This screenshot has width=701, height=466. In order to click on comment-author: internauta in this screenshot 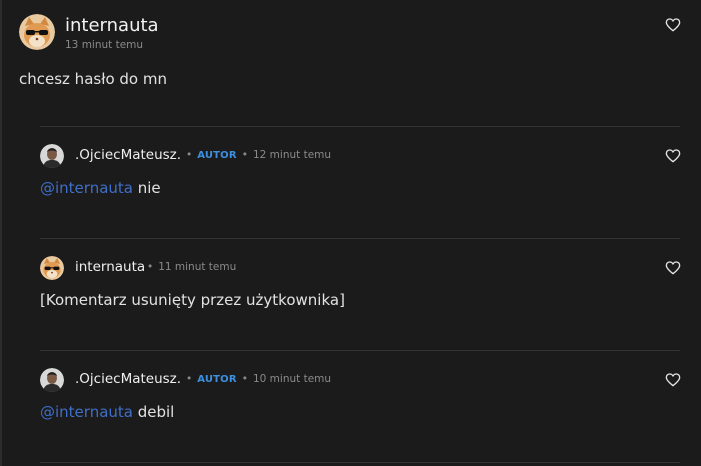, I will do `click(112, 25)`.